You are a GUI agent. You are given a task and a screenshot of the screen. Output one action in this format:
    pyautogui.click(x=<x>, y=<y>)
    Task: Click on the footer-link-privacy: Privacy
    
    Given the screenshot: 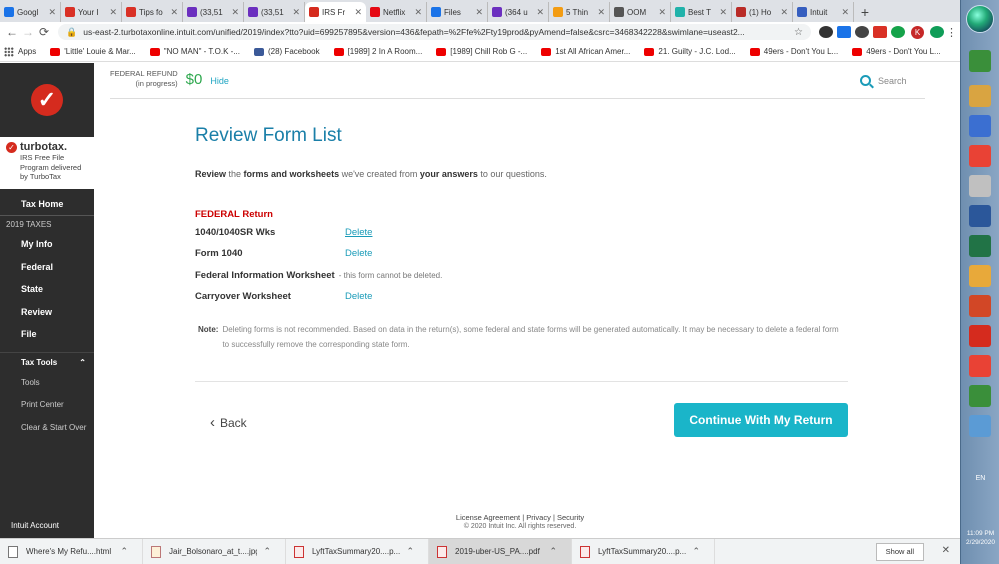 What is the action you would take?
    pyautogui.click(x=538, y=517)
    